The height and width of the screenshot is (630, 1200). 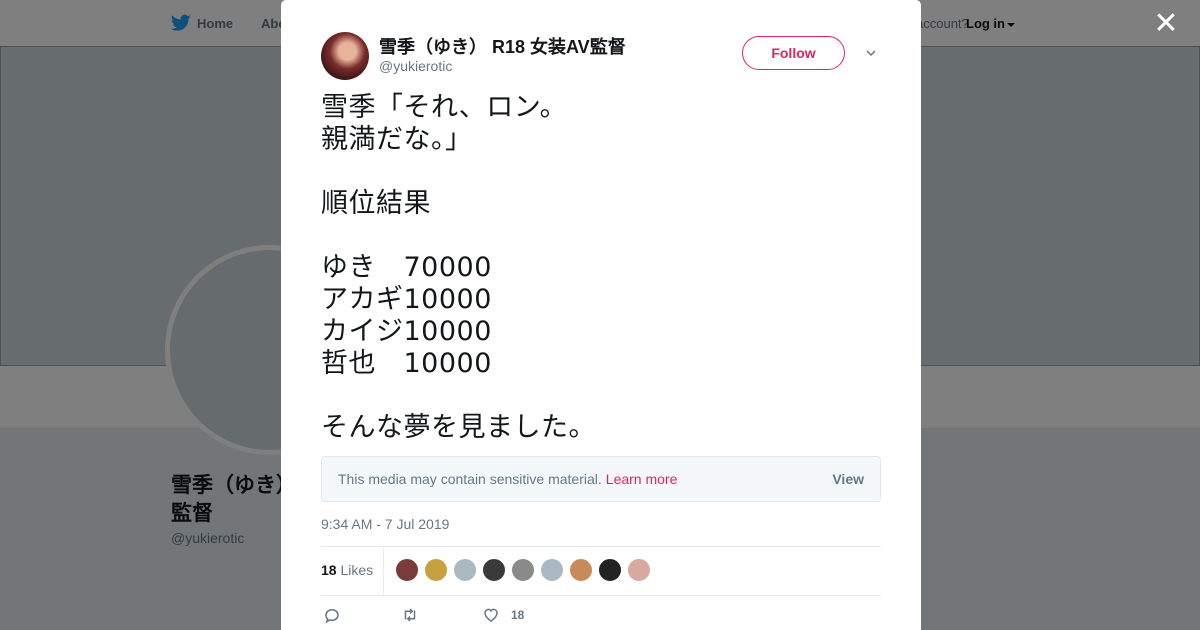 I want to click on chevron-down-icon, so click(x=871, y=53).